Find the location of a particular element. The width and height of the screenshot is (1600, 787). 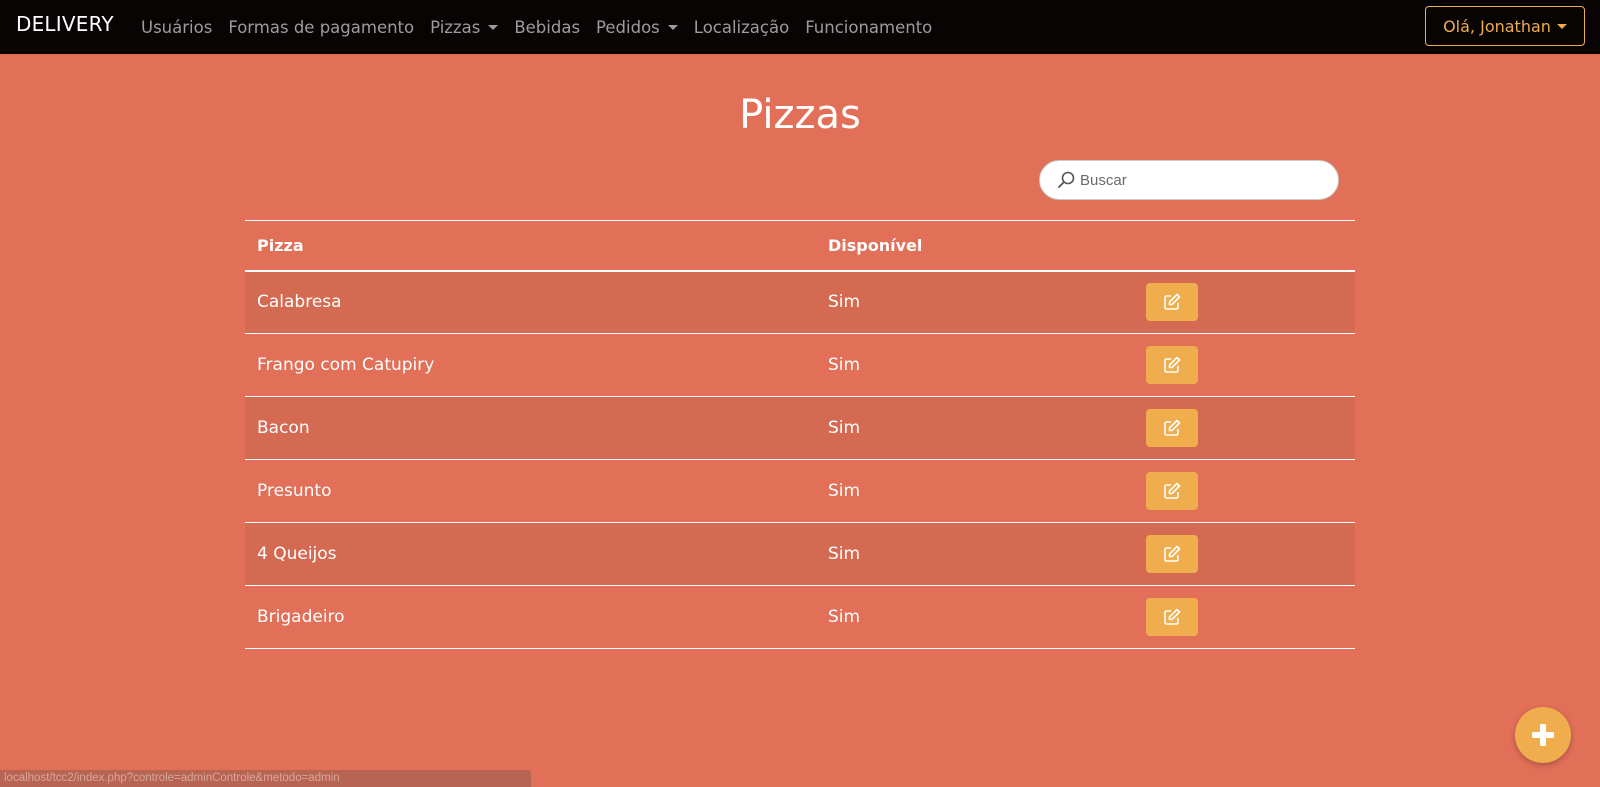

column-header-pizza: Pizza is located at coordinates (530, 246).